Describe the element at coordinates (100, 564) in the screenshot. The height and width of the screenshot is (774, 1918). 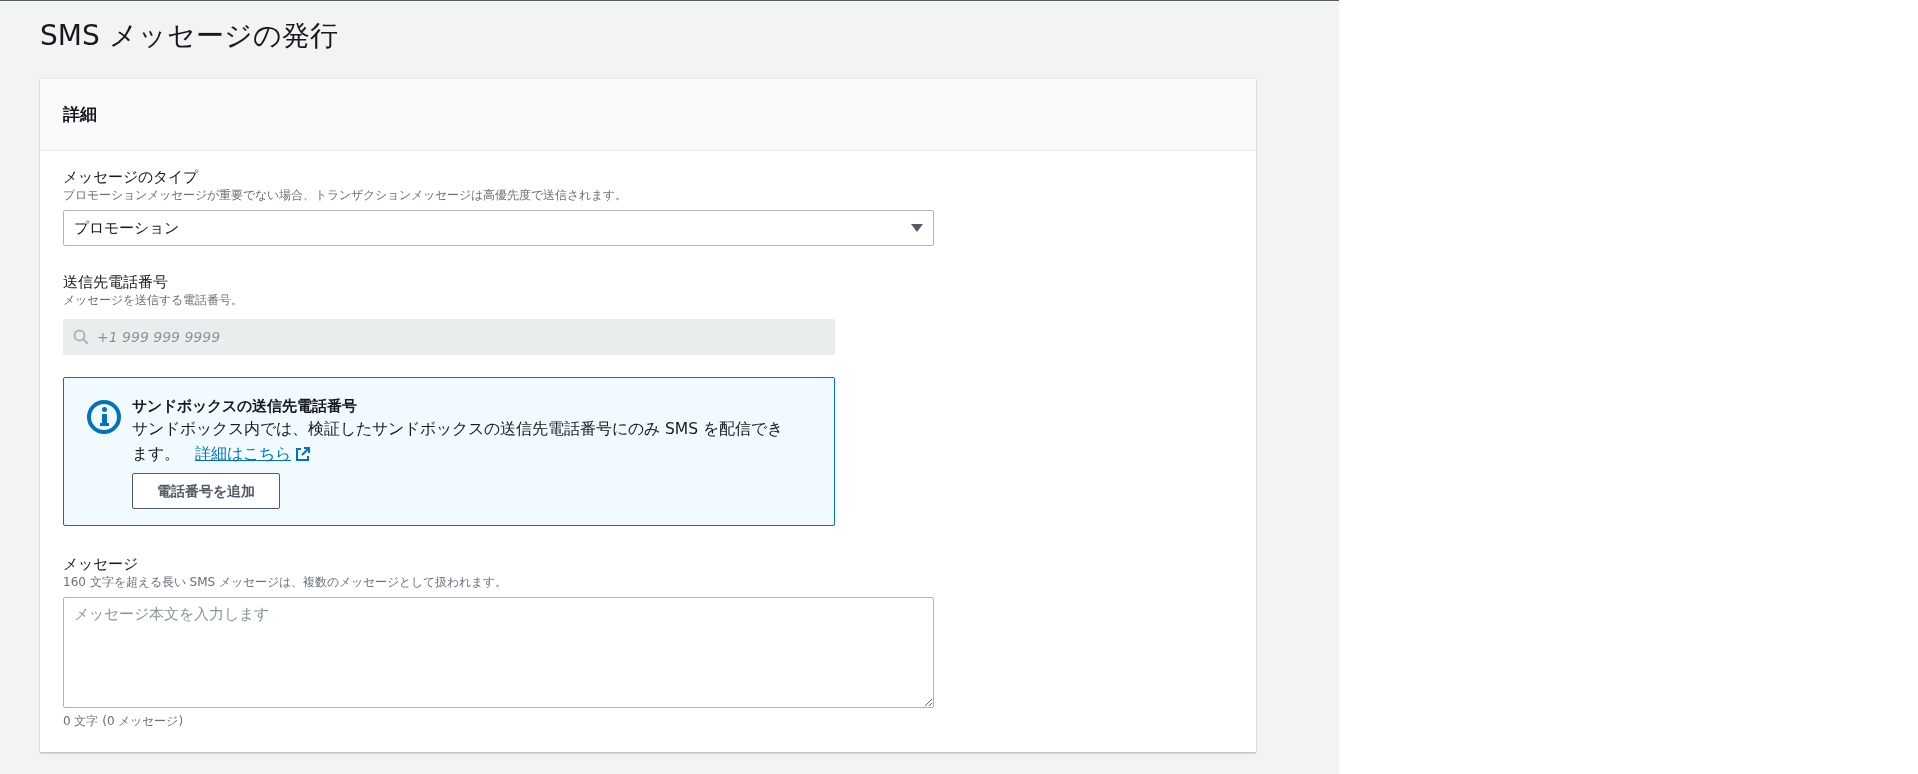
I see `field-label: メッセージ` at that location.